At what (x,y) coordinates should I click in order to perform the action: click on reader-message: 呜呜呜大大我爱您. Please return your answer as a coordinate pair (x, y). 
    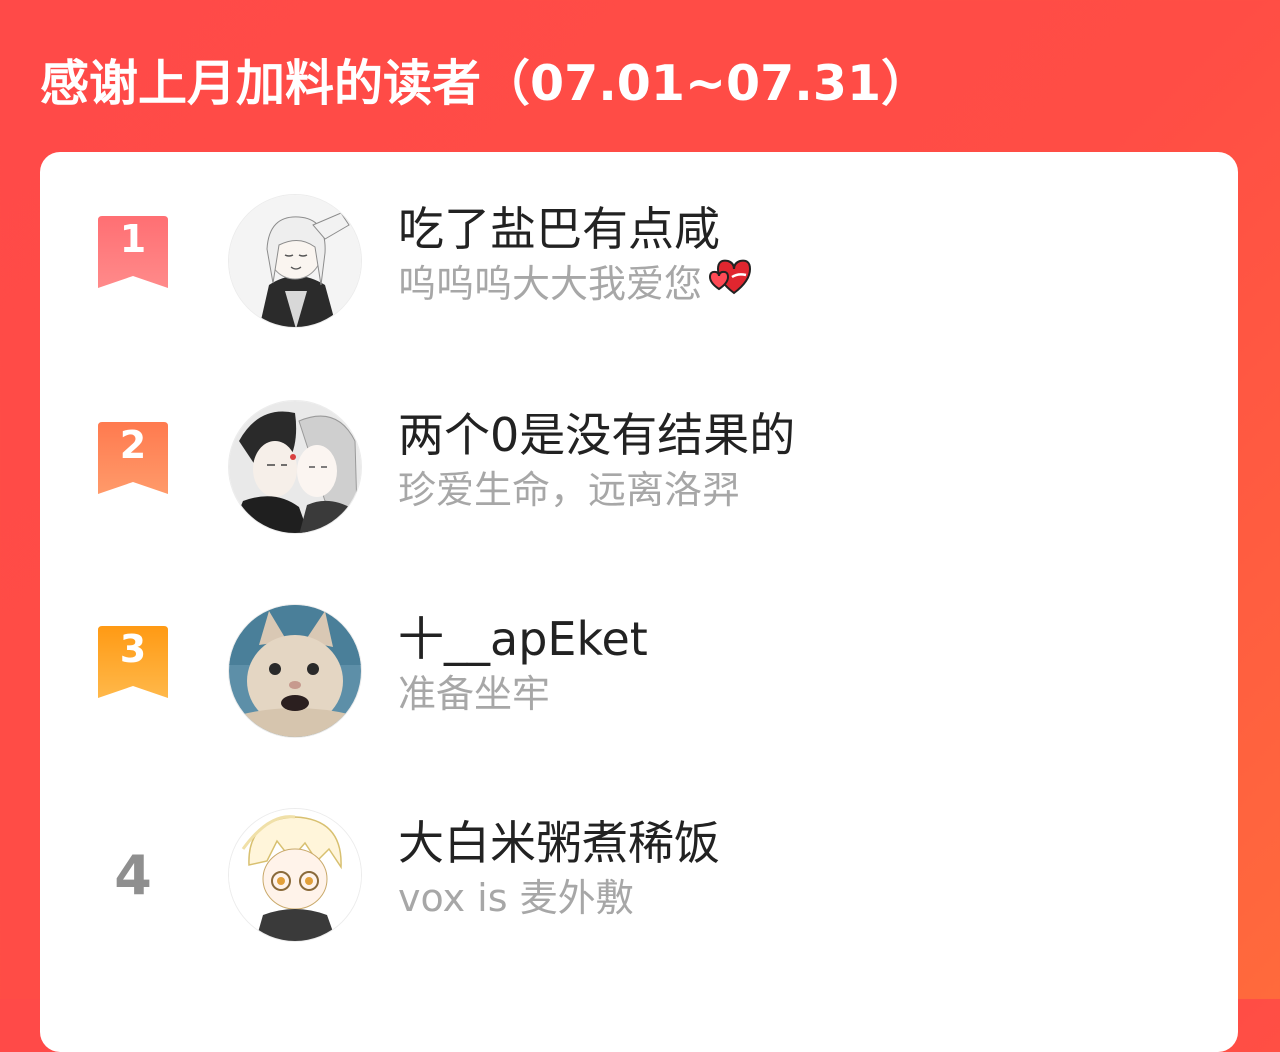
    Looking at the image, I should click on (578, 283).